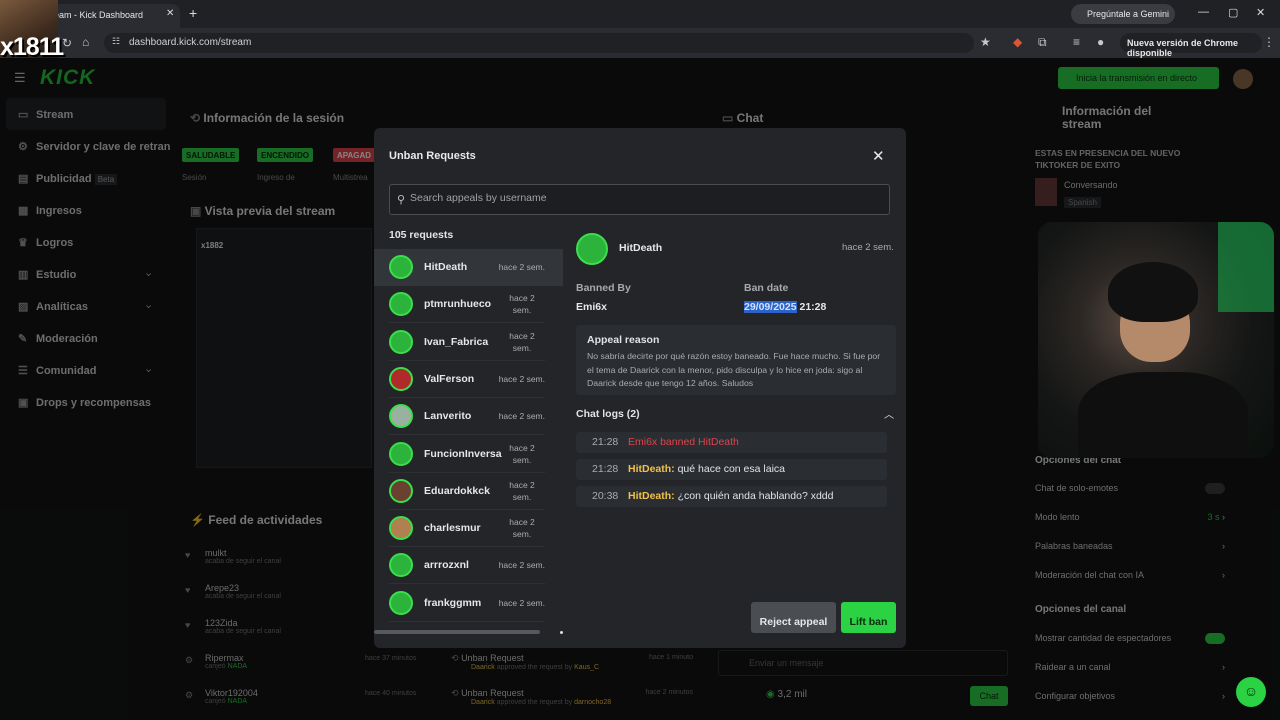 This screenshot has height=720, width=1280. What do you see at coordinates (1156, 340) in the screenshot?
I see `streamer-webcam` at bounding box center [1156, 340].